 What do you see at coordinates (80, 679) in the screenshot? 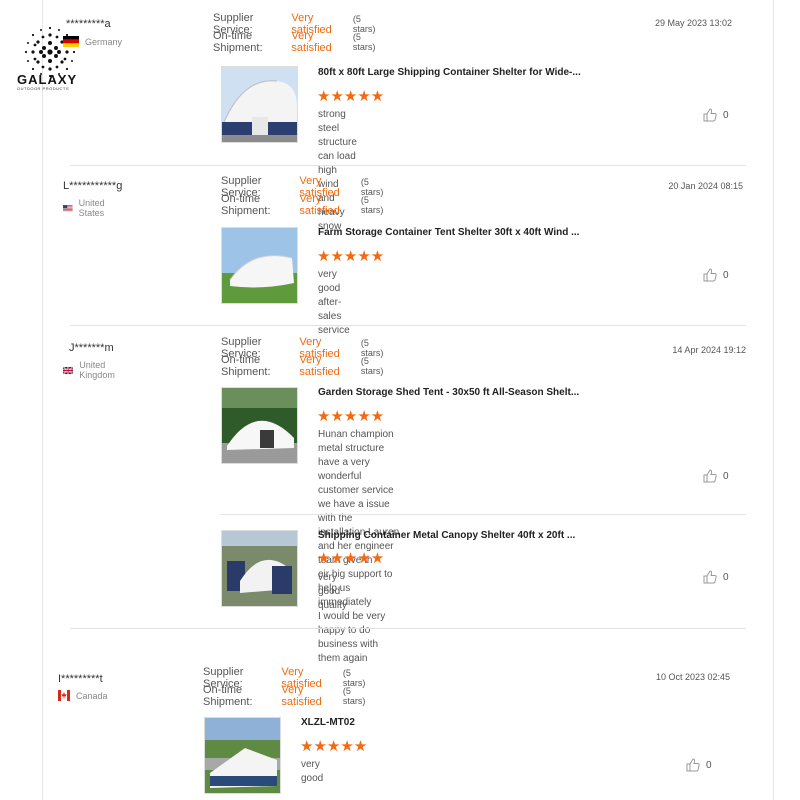
I see `reviewer-name: I*********t` at bounding box center [80, 679].